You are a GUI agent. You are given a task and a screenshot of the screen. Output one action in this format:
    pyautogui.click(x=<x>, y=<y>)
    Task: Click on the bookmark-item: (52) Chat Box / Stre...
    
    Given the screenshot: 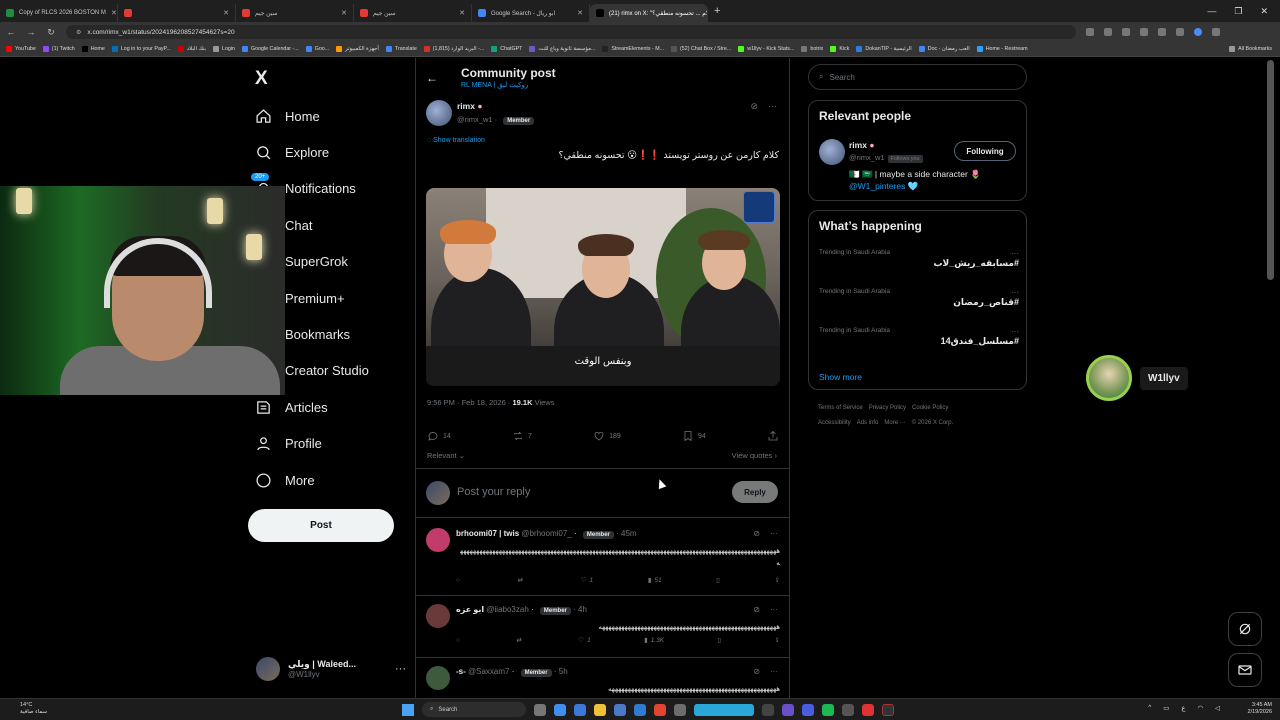 What is the action you would take?
    pyautogui.click(x=701, y=49)
    